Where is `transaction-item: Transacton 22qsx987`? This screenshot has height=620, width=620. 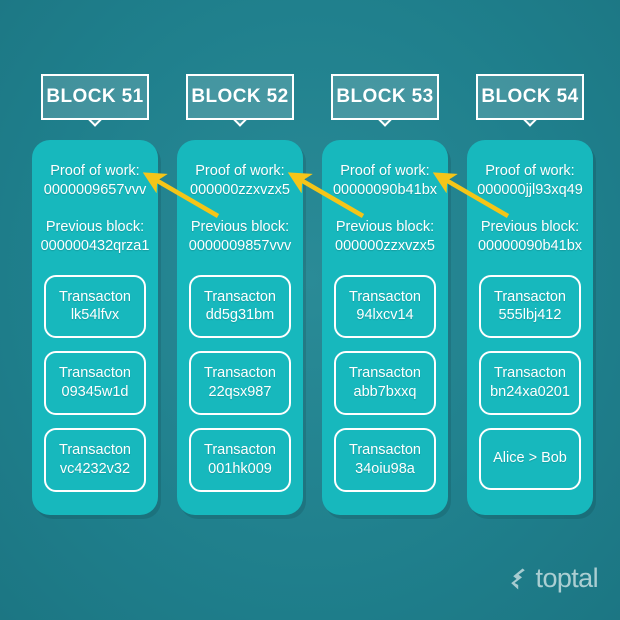
transaction-item: Transacton 22qsx987 is located at coordinates (240, 383).